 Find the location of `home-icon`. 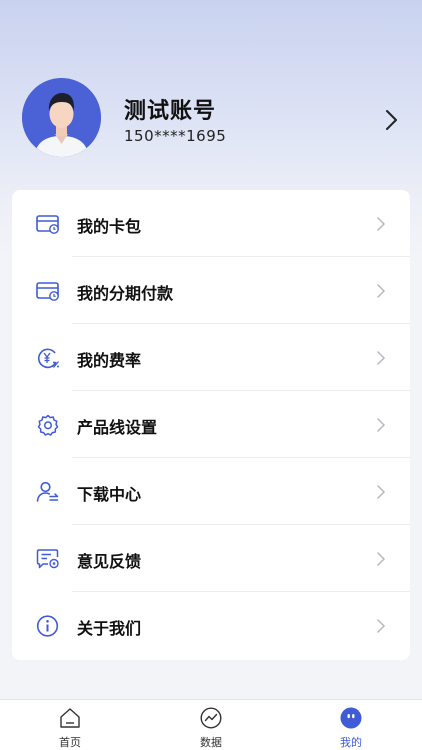

home-icon is located at coordinates (70, 718).